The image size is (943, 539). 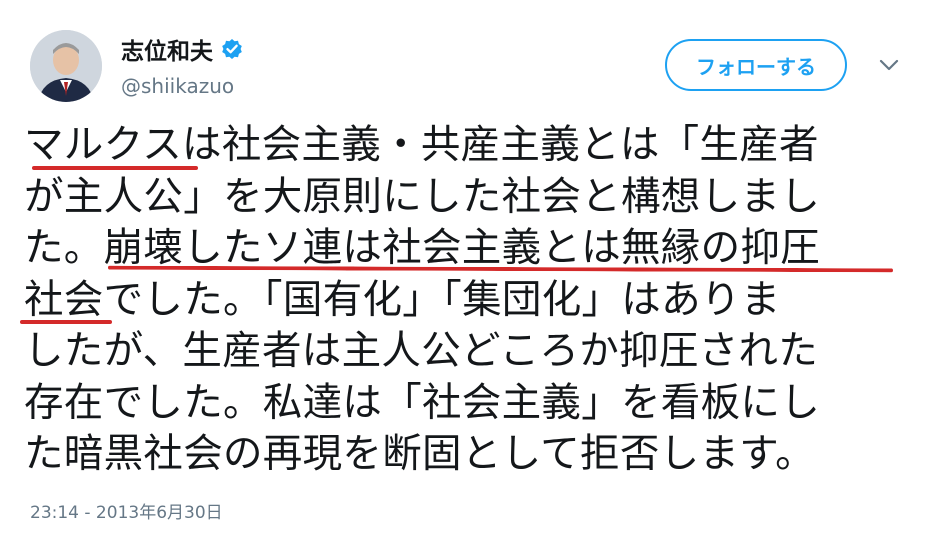 I want to click on tweet-text-line: マルクスは社会主義・共産主義とは「生産者, so click(x=421, y=145).